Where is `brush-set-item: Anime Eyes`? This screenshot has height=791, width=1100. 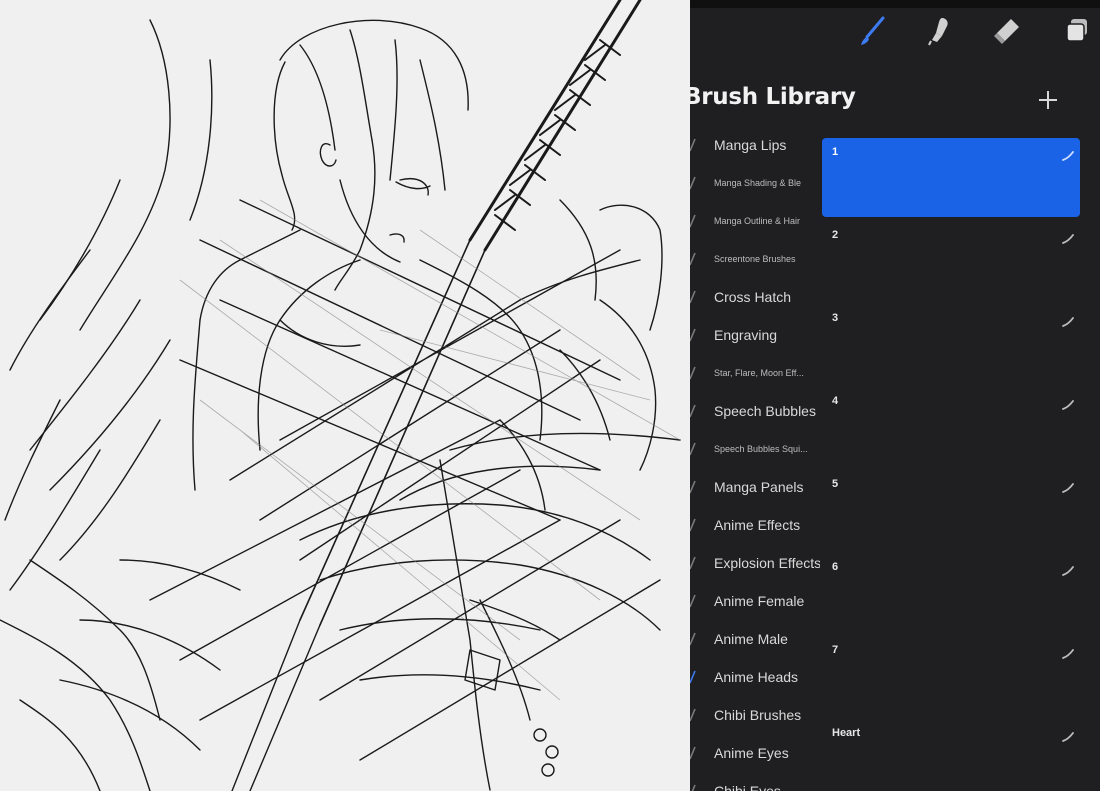
brush-set-item: Anime Eyes is located at coordinates (756, 753).